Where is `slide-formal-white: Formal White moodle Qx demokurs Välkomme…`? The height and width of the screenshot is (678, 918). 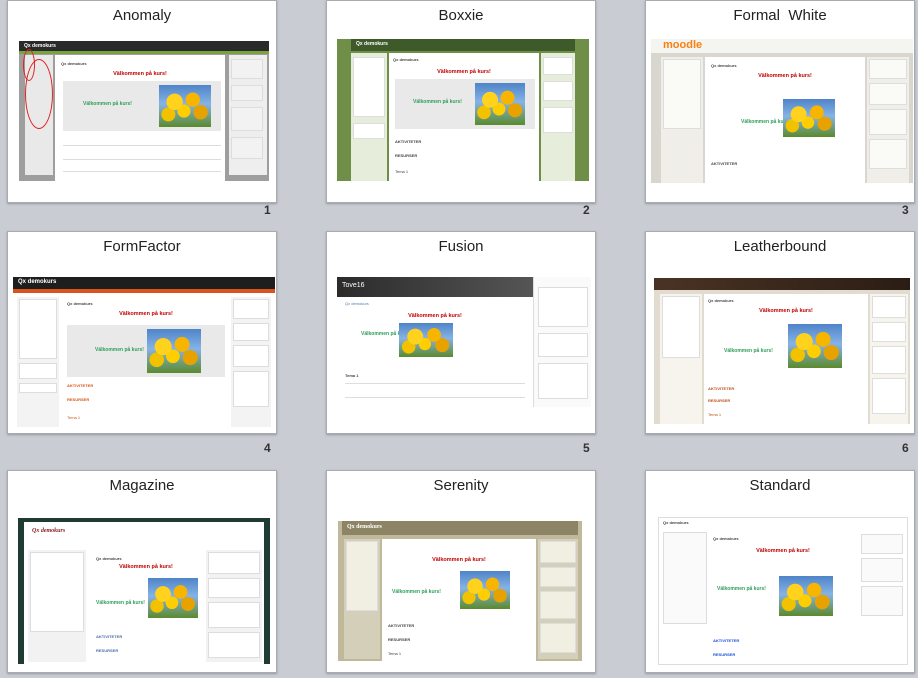
slide-formal-white: Formal White moodle Qx demokurs Välkomme… is located at coordinates (780, 101).